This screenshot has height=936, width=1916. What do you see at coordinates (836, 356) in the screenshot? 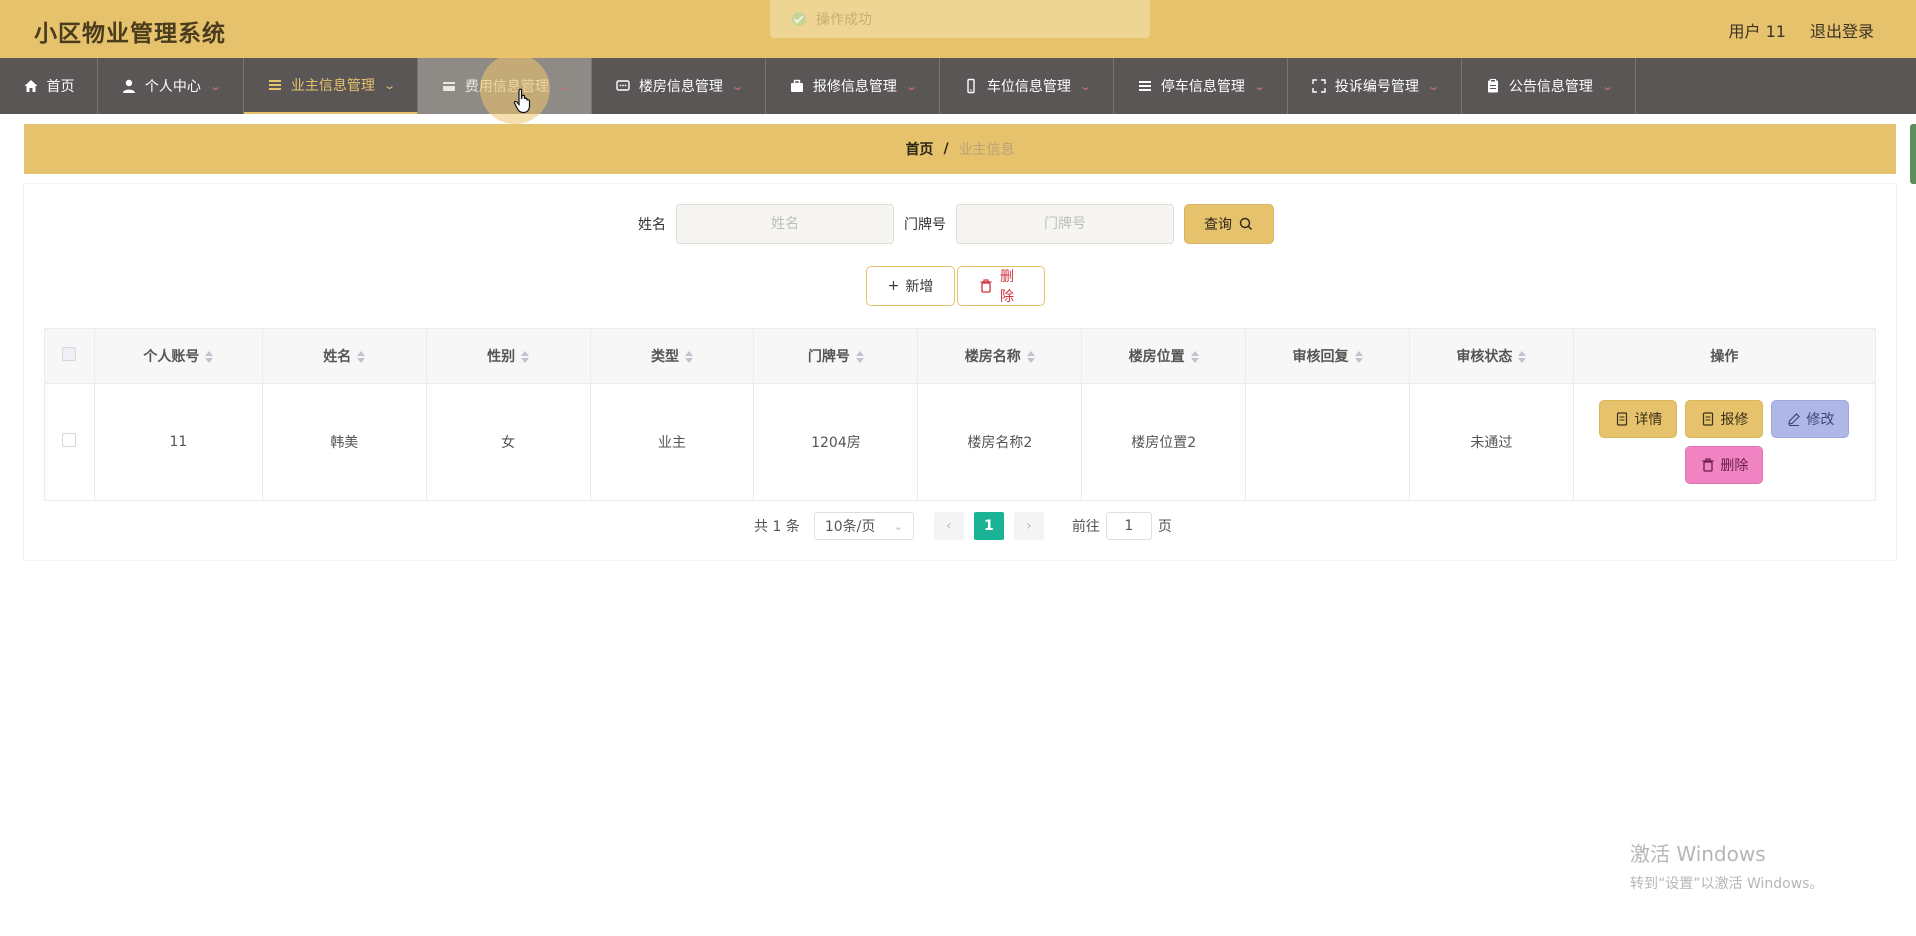
I see `column-header: 门牌号` at bounding box center [836, 356].